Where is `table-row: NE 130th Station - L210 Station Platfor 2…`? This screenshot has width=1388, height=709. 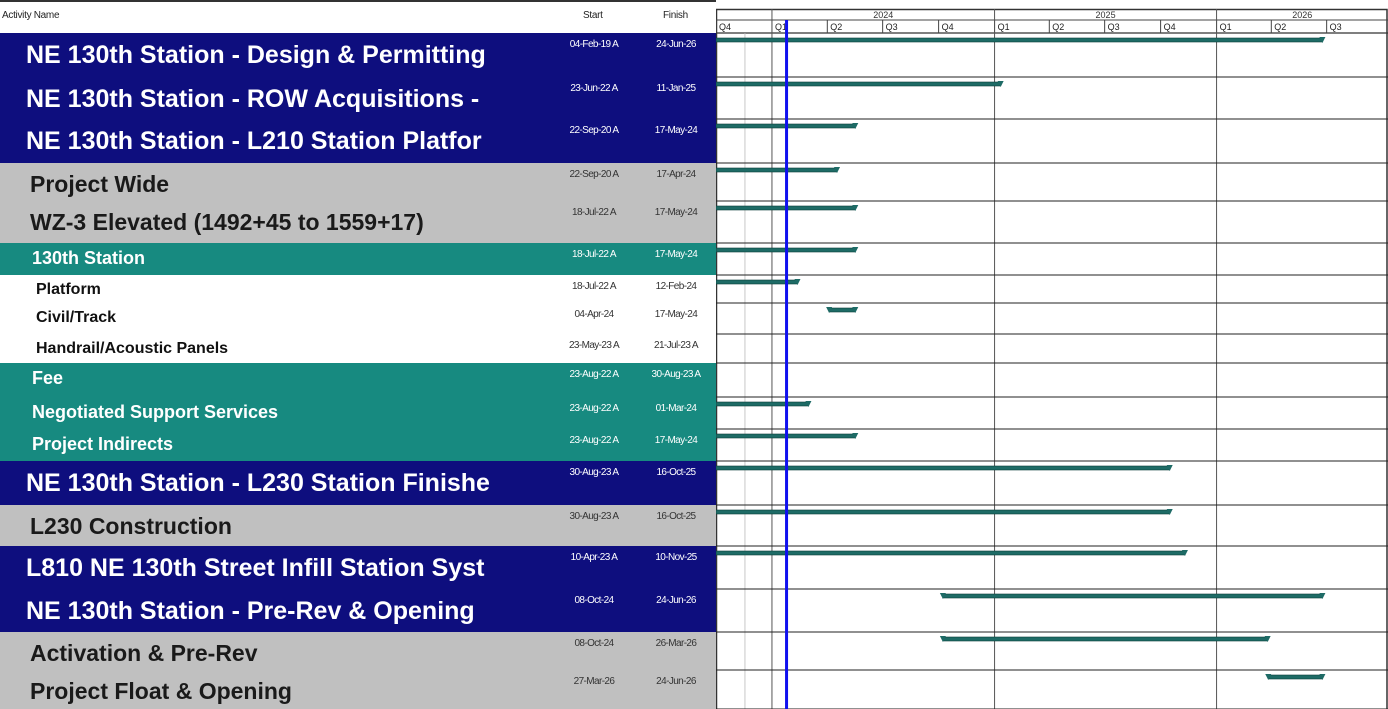
table-row: NE 130th Station - L210 Station Platfor 2… is located at coordinates (358, 141).